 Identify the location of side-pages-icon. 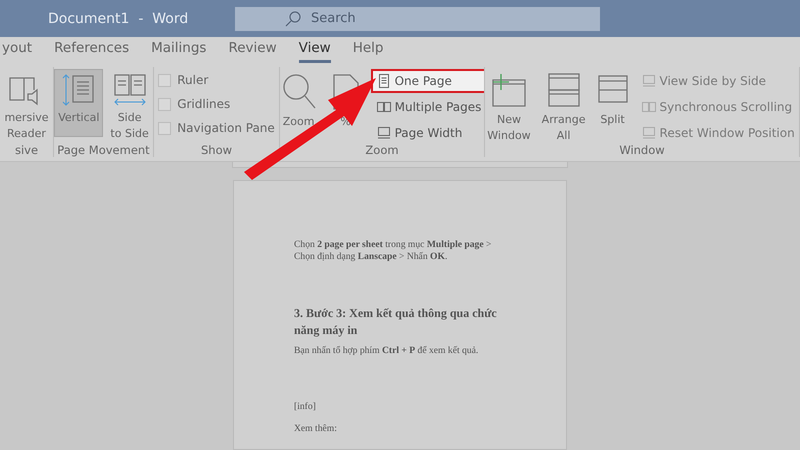
(130, 90).